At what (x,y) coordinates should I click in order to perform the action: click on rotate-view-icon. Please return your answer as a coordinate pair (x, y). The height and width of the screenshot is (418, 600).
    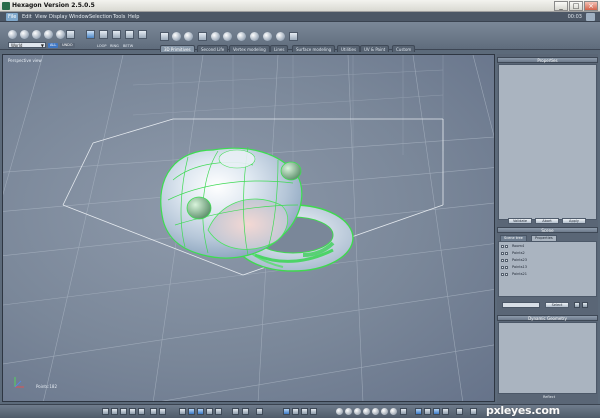
    Looking at the image, I should click on (313, 411).